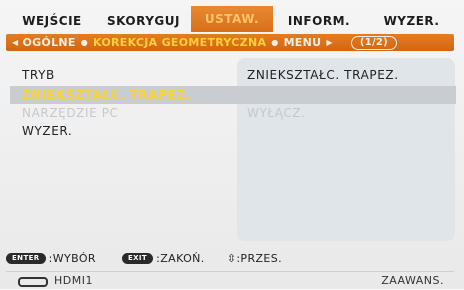 This screenshot has height=290, width=464. Describe the element at coordinates (143, 21) in the screenshot. I see `tab-adjust: SKORYGUJ` at that location.